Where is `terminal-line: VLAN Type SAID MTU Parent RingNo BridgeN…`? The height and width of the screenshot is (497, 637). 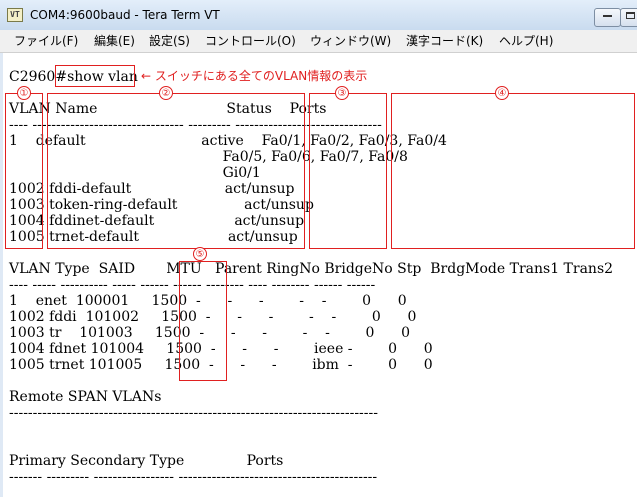 terminal-line: VLAN Type SAID MTU Parent RingNo BridgeN… is located at coordinates (311, 269).